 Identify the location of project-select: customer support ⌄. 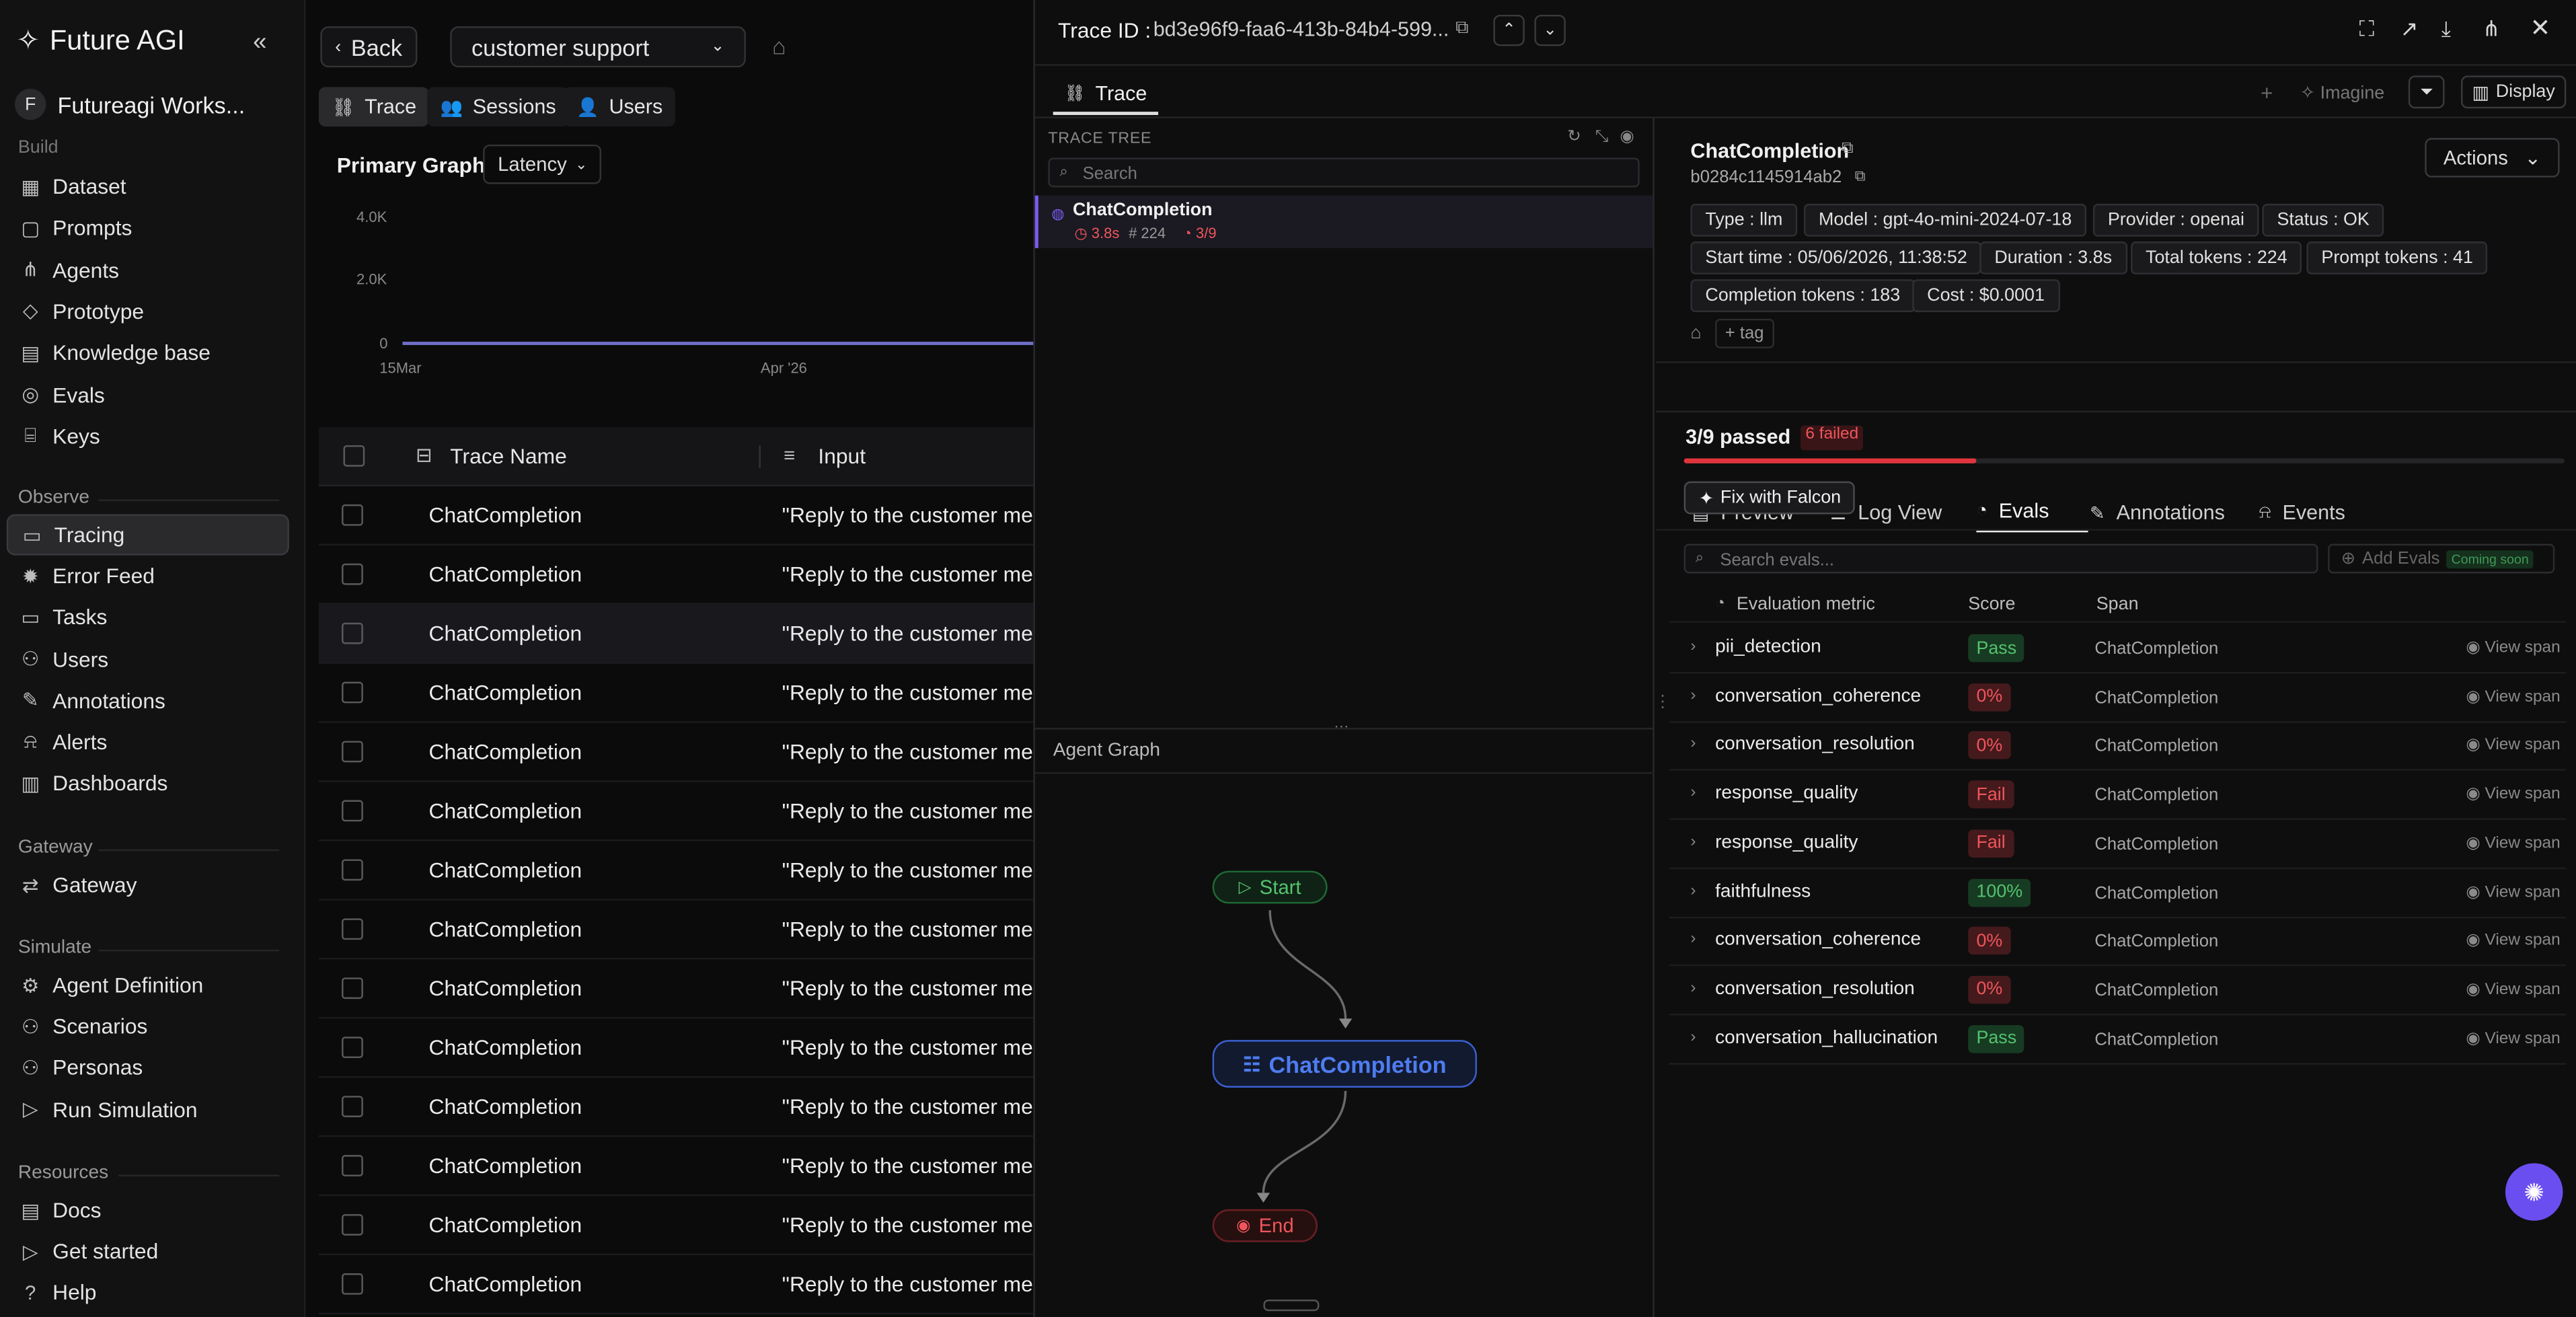
(598, 47).